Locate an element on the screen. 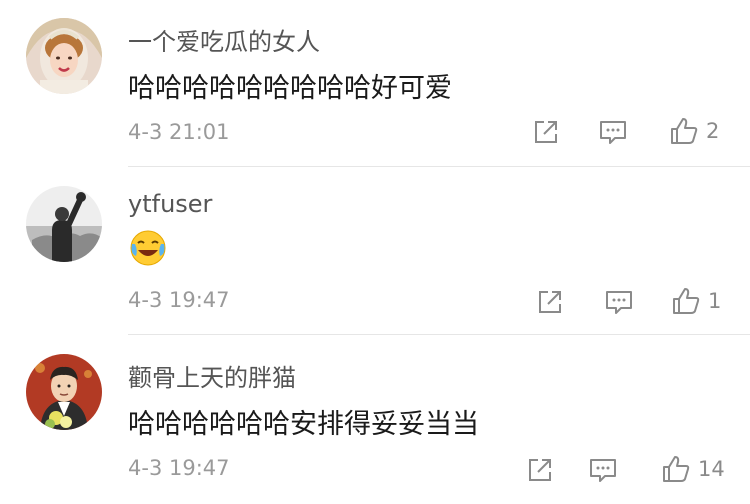  like-button: 2 is located at coordinates (693, 131).